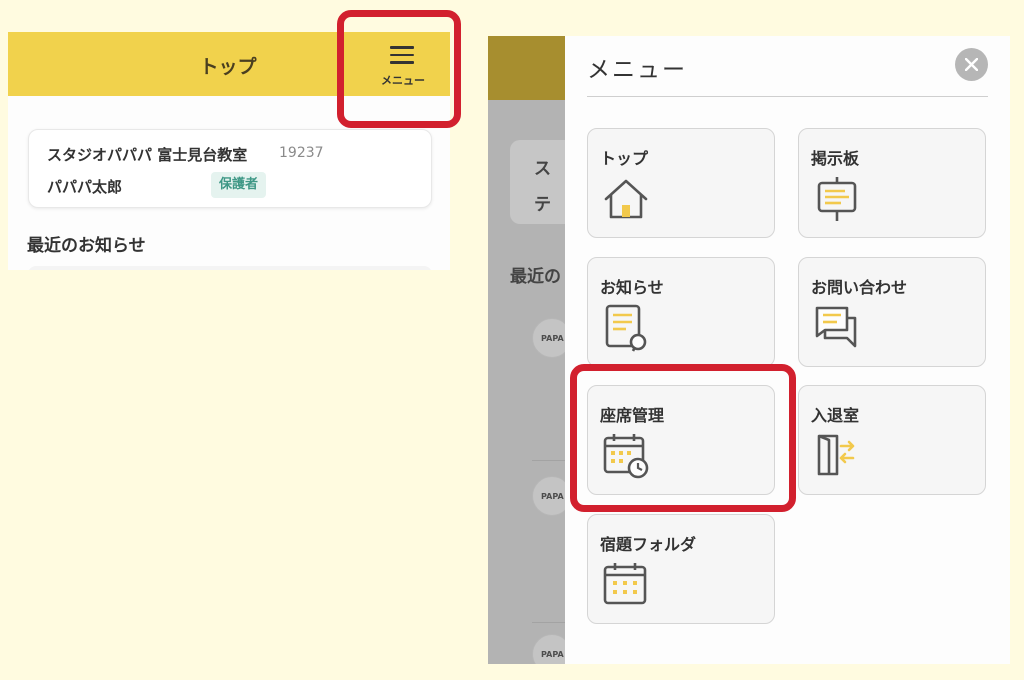 The height and width of the screenshot is (680, 1024). What do you see at coordinates (625, 584) in the screenshot?
I see `homework-calendar-icon` at bounding box center [625, 584].